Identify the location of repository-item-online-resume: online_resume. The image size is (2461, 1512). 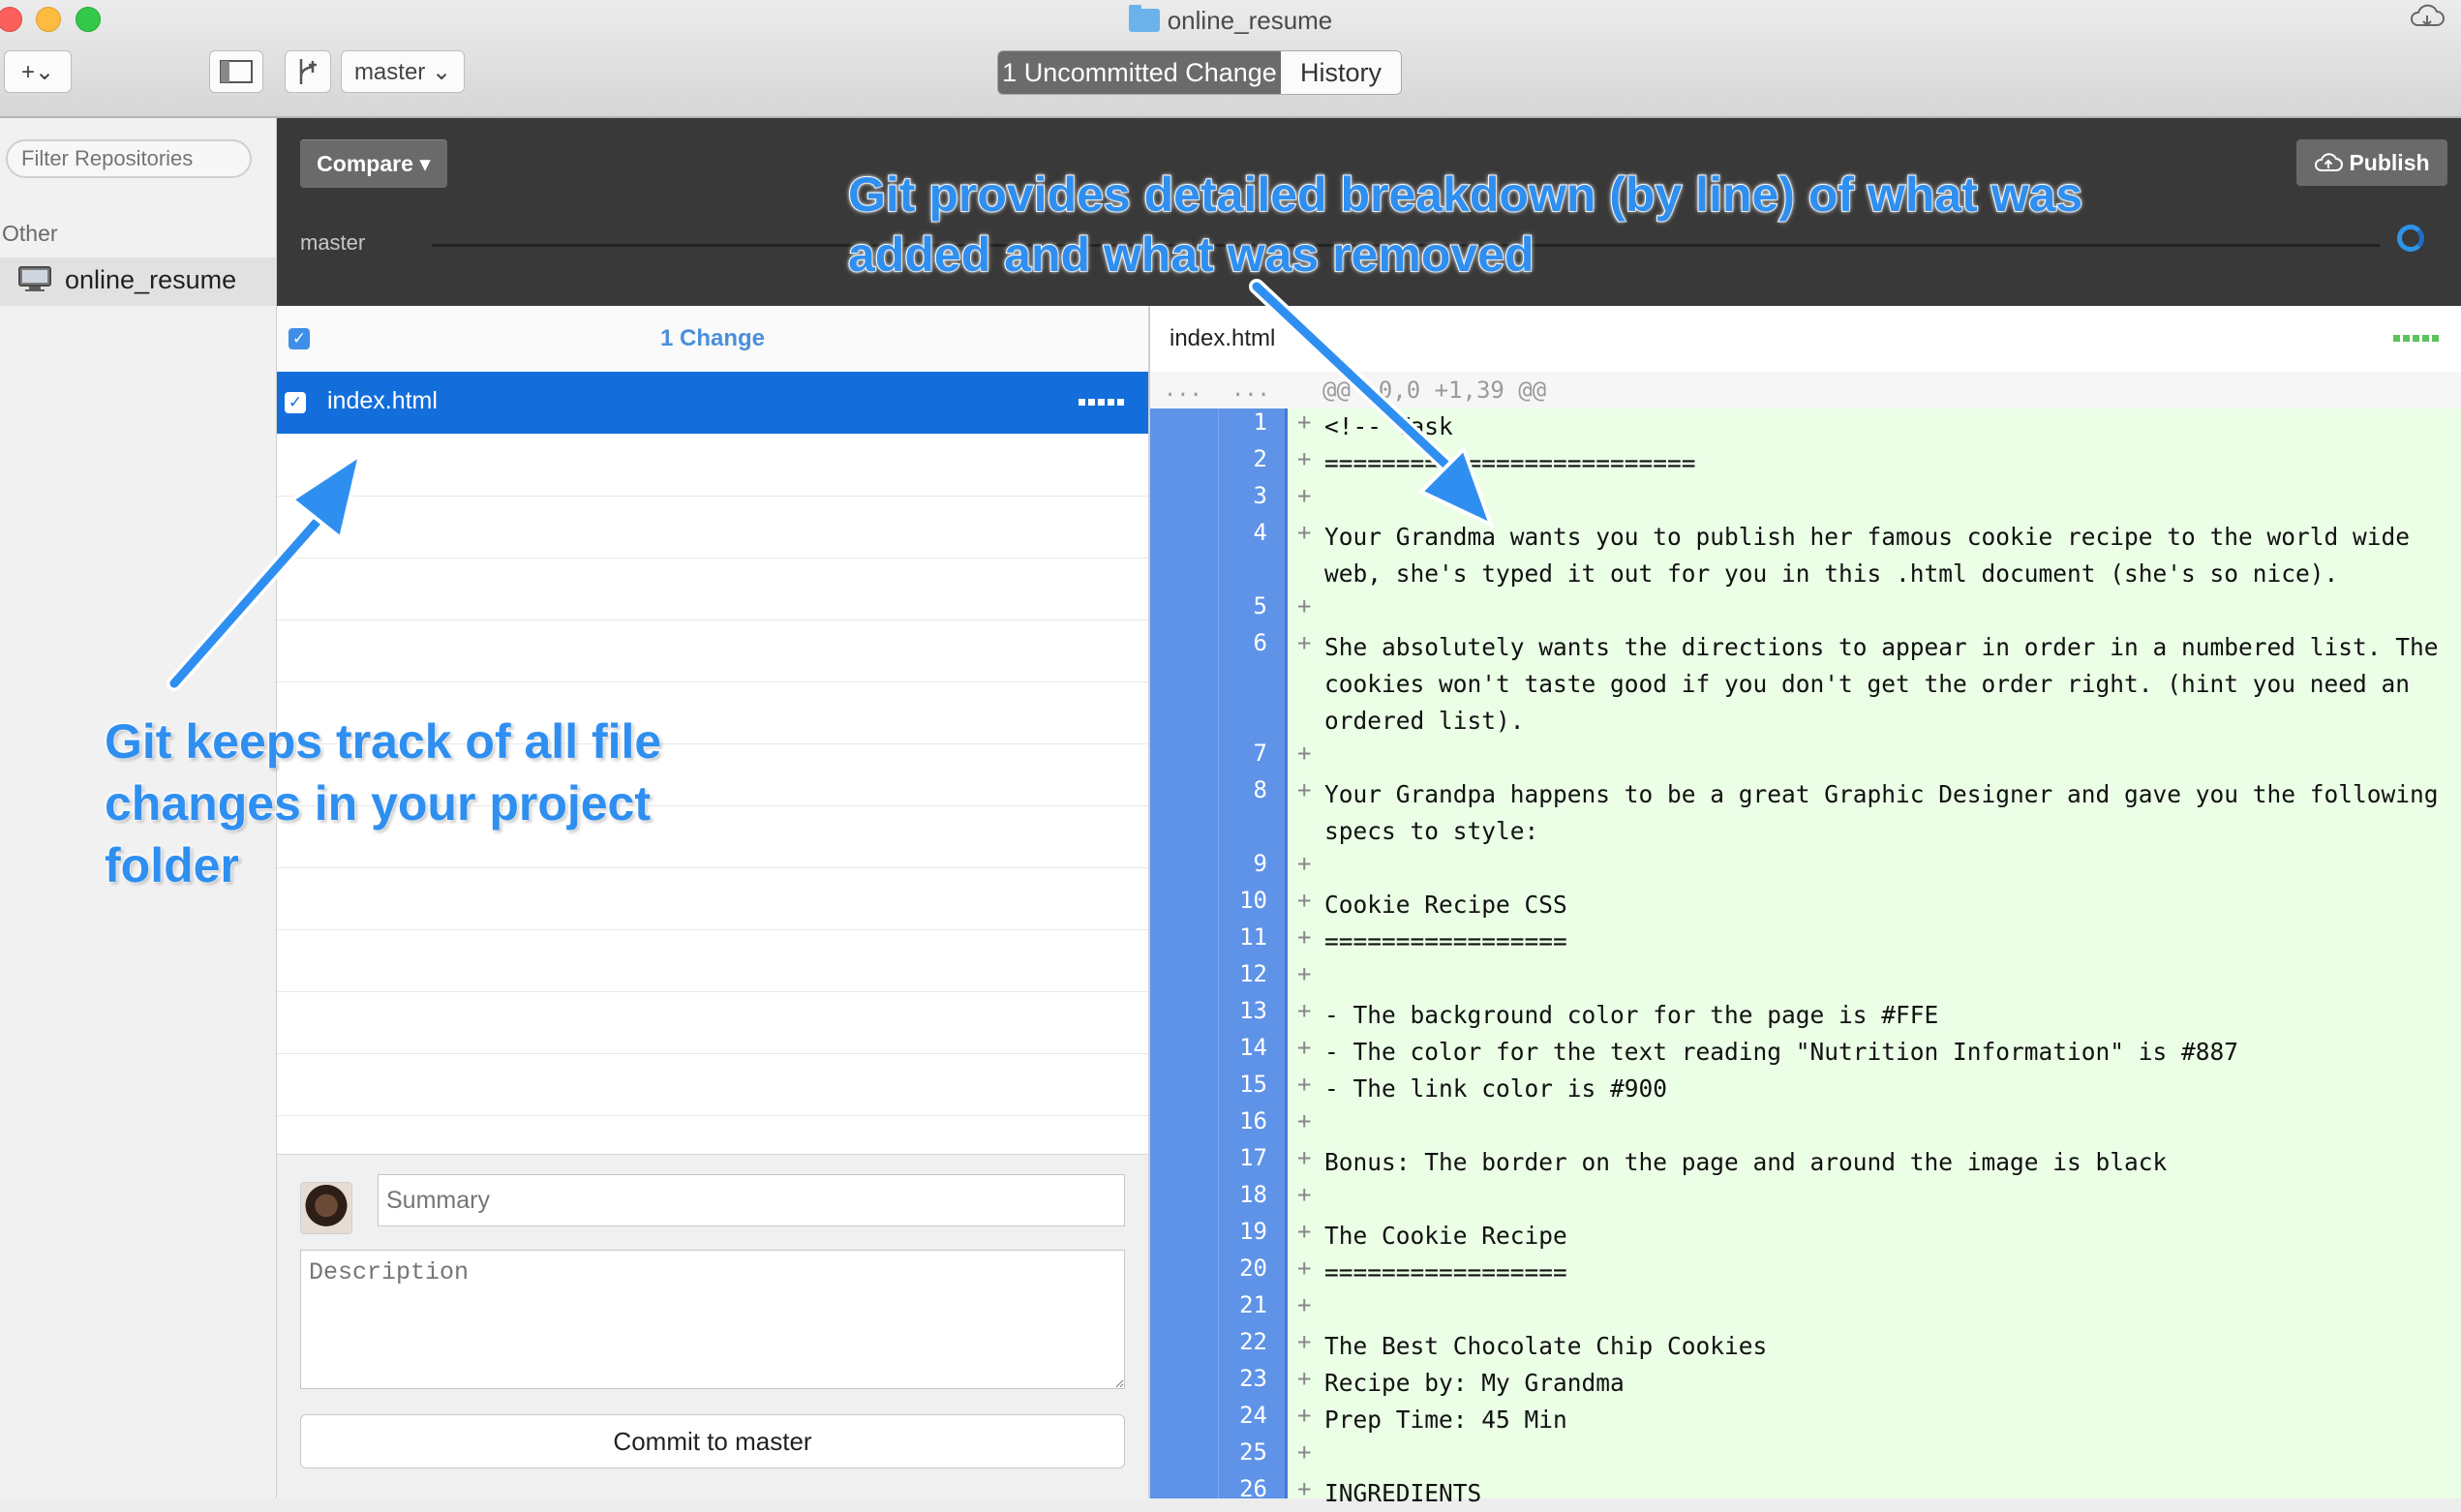
(138, 281).